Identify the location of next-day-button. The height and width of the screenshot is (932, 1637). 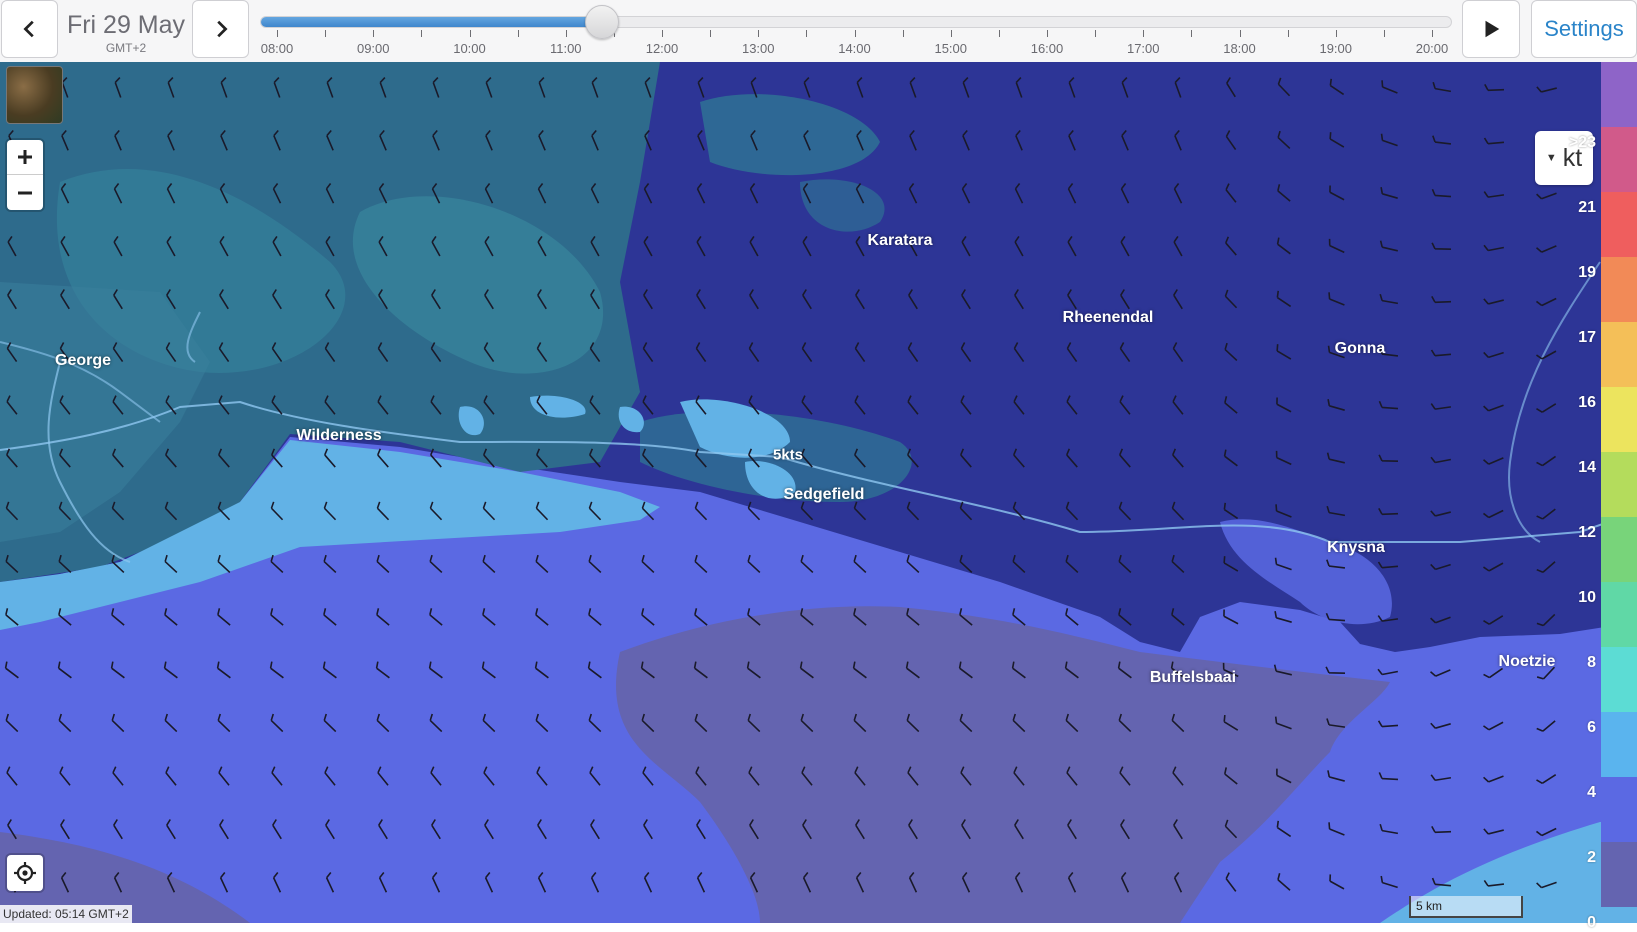
(220, 29).